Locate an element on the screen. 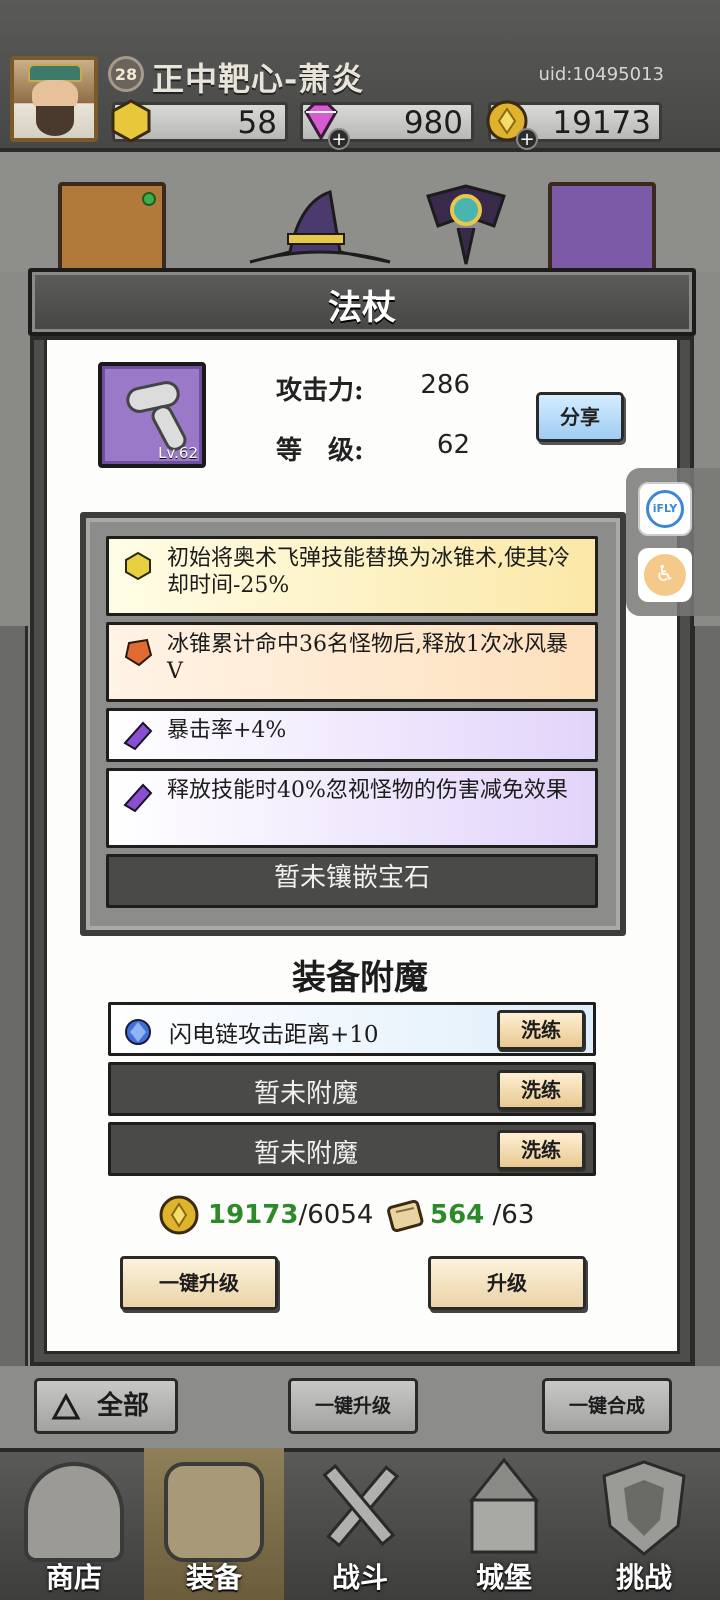  avatar-beard is located at coordinates (55, 121).